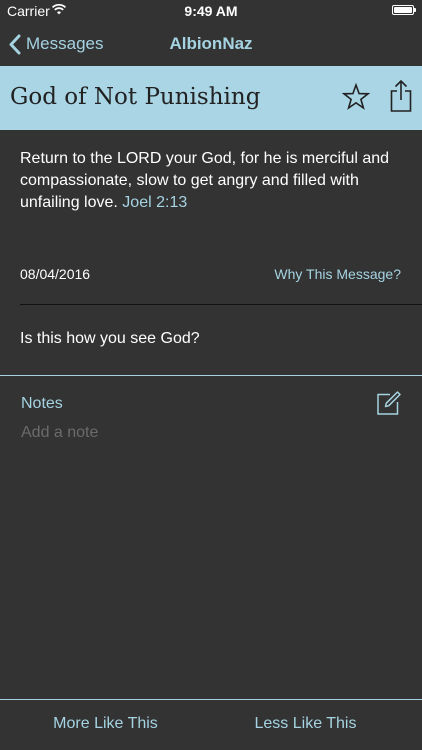  What do you see at coordinates (221, 304) in the screenshot?
I see `divider` at bounding box center [221, 304].